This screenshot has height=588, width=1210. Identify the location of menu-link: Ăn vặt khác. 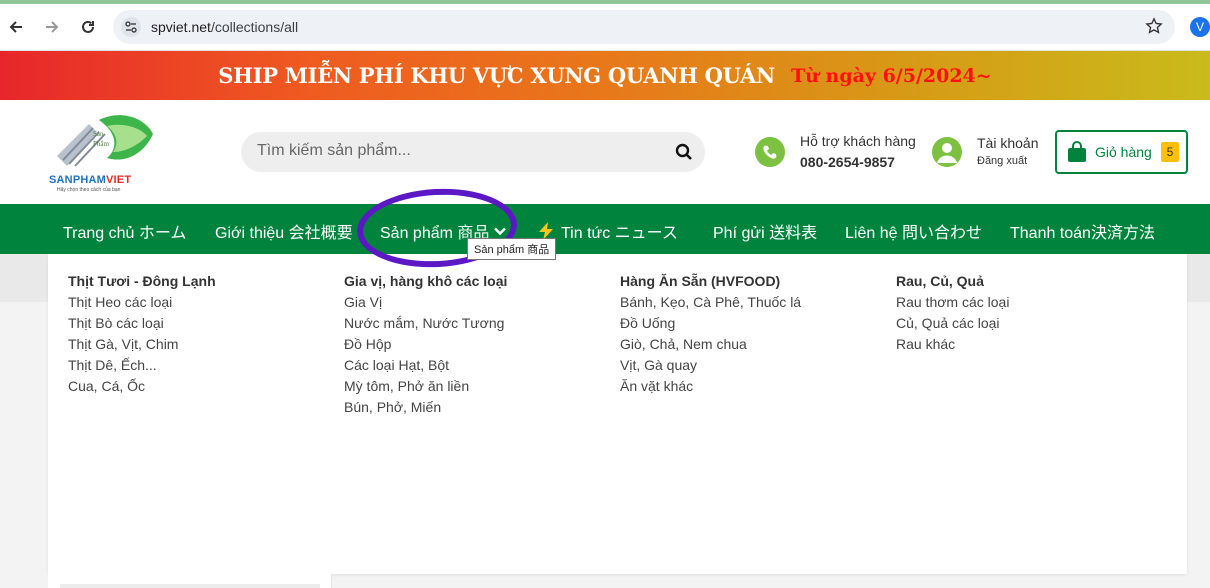
(750, 386).